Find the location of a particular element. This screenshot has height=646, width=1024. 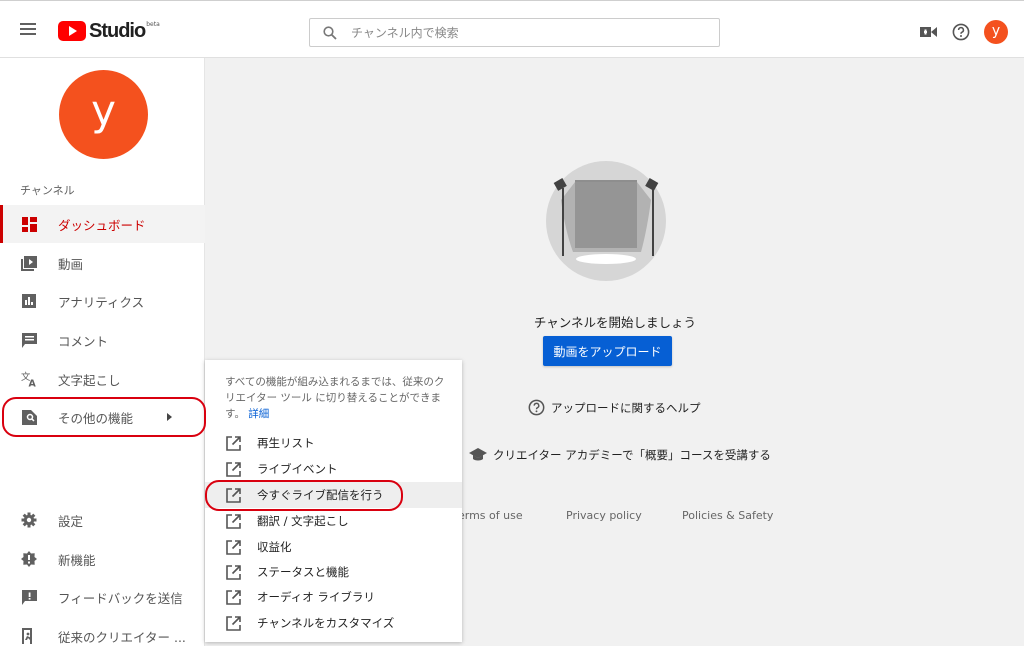

menu-item-label: 再生リスト is located at coordinates (286, 443).